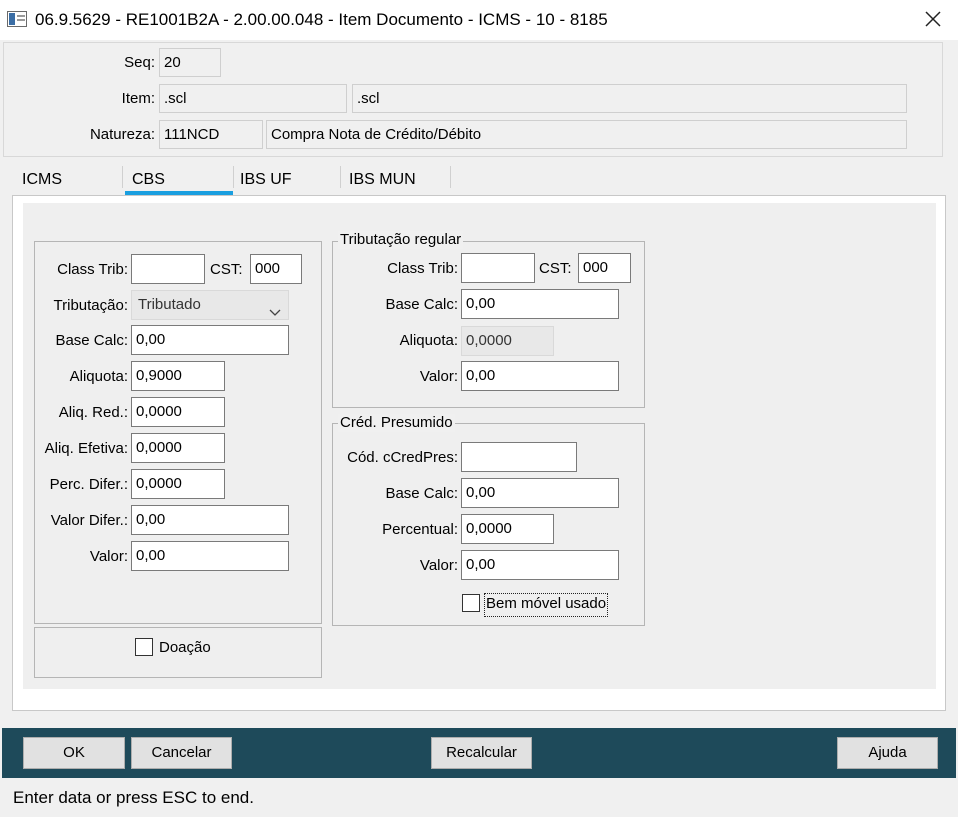 The width and height of the screenshot is (958, 817). Describe the element at coordinates (887, 753) in the screenshot. I see `ajuda-button: Ajuda` at that location.